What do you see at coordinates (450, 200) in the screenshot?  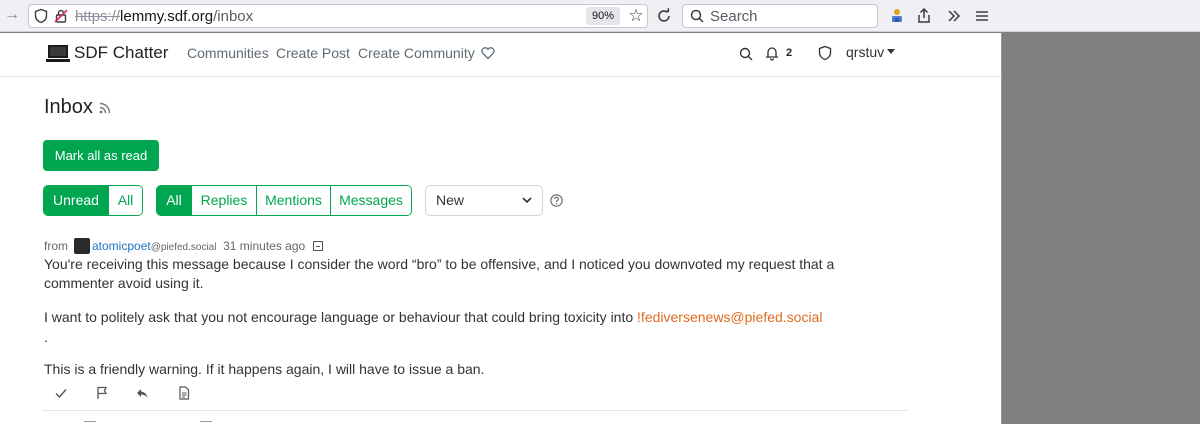 I see `sort-select-value: New` at bounding box center [450, 200].